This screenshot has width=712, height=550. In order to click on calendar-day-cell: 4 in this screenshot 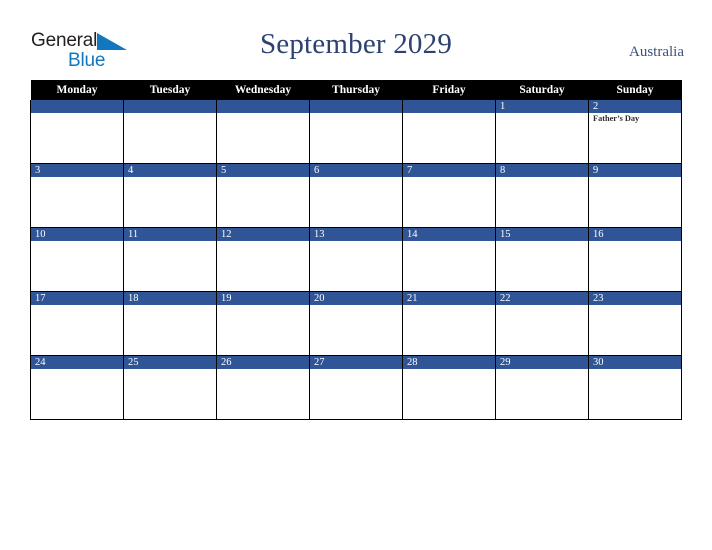, I will do `click(170, 195)`.